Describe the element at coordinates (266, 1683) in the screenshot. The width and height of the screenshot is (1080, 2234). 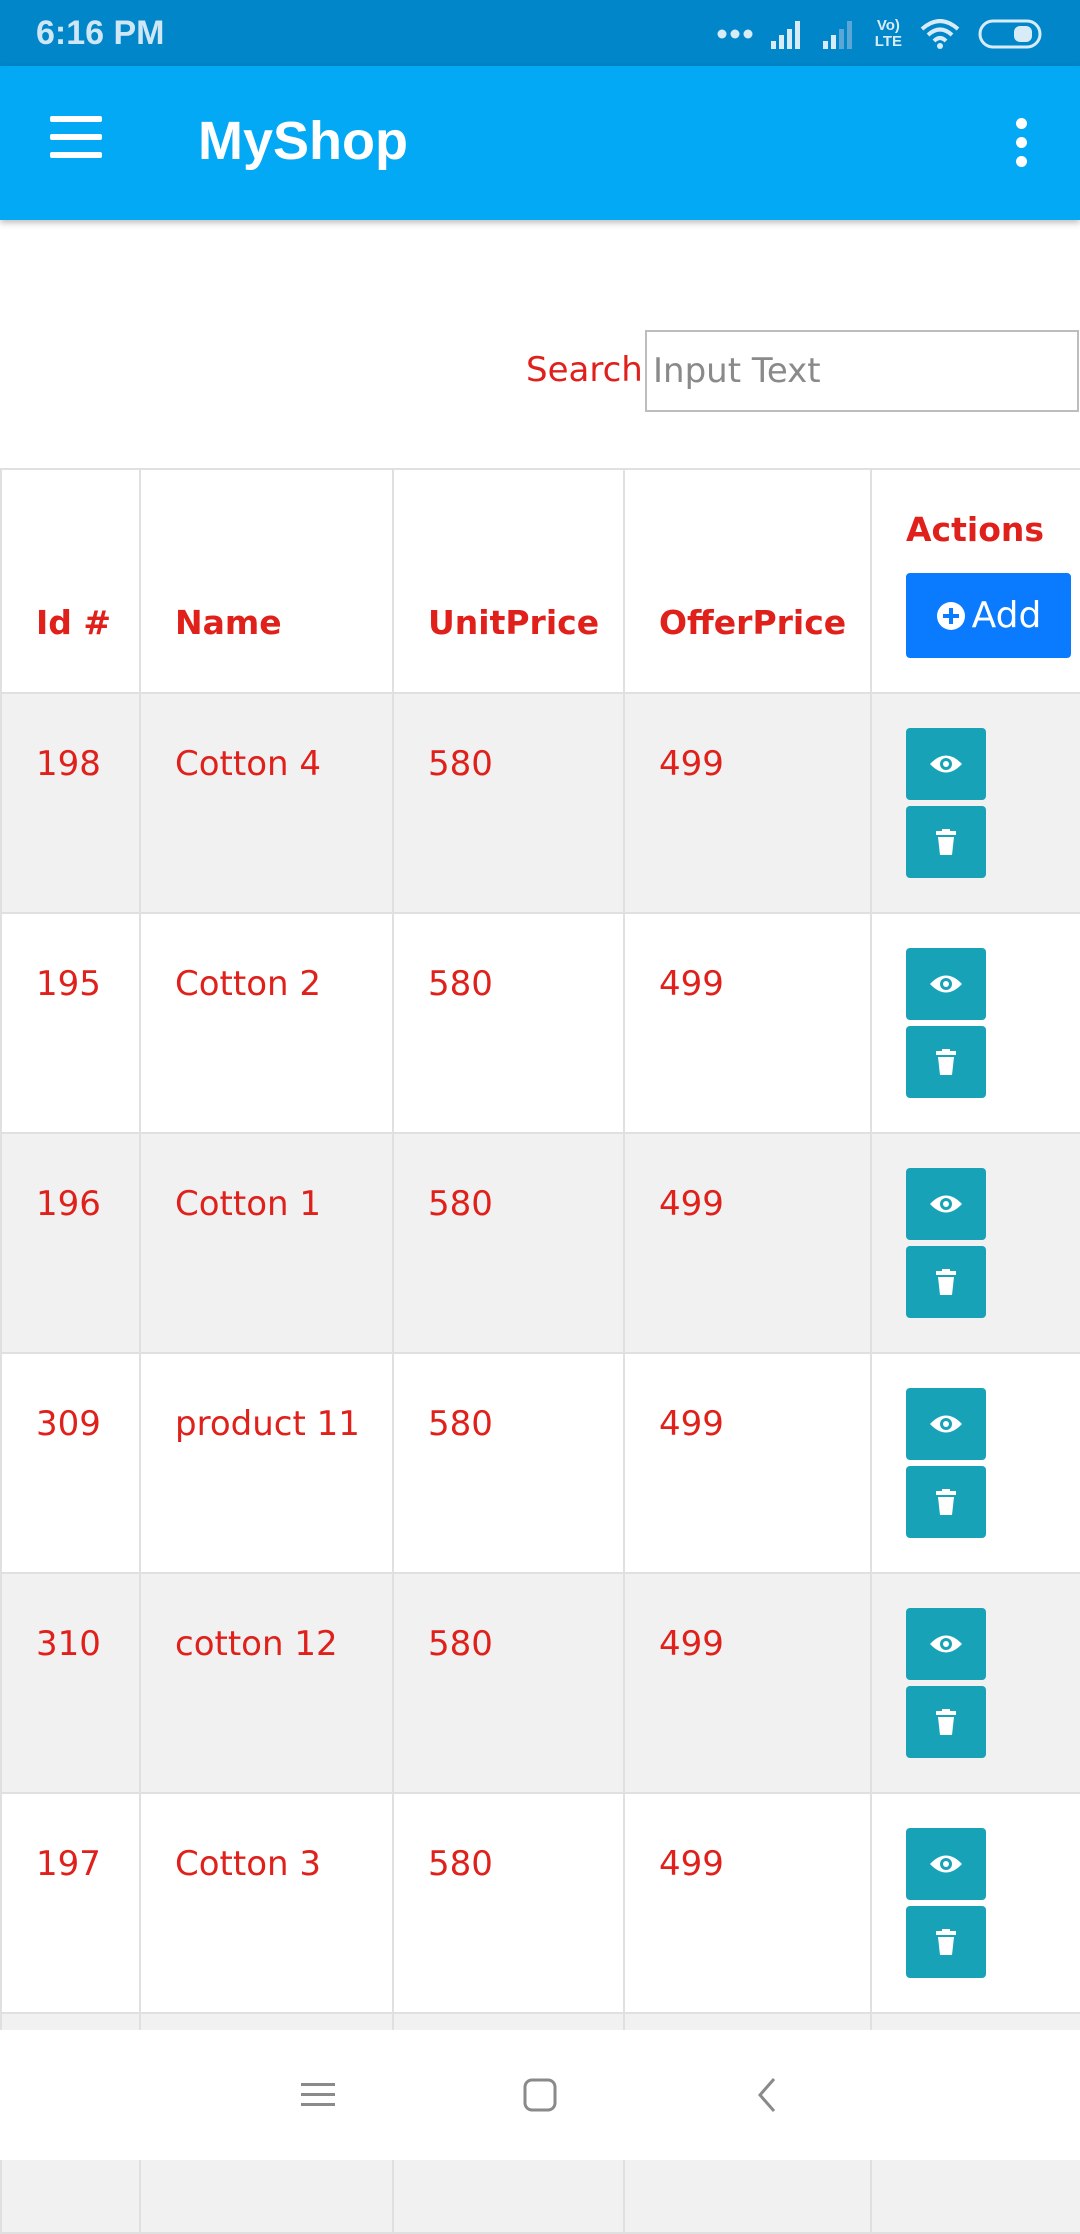
I see `cell-name: cotton 12` at that location.